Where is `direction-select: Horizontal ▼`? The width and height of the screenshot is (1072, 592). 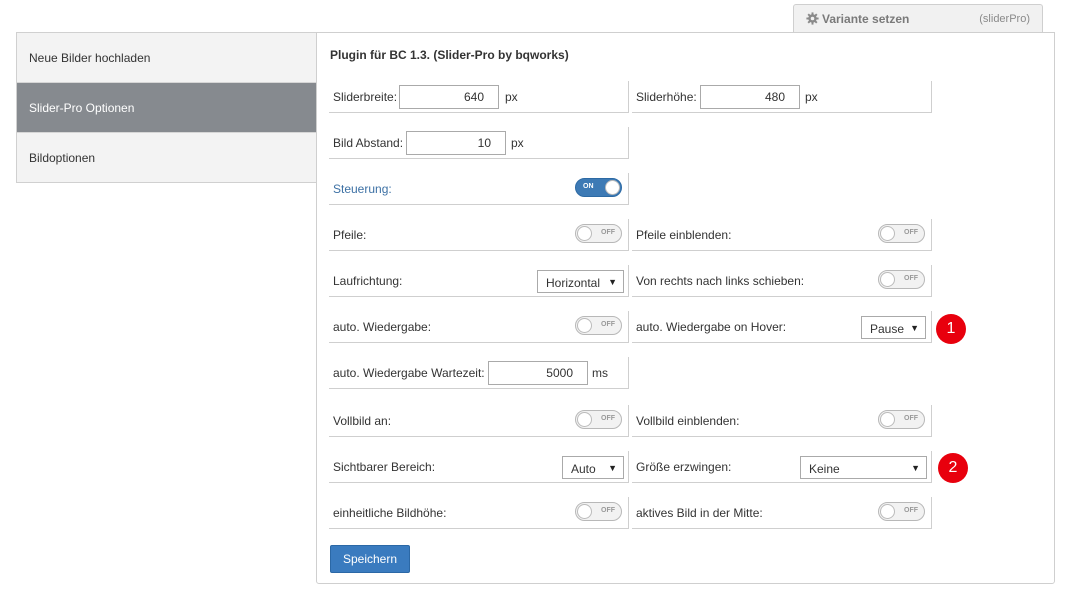 direction-select: Horizontal ▼ is located at coordinates (580, 281).